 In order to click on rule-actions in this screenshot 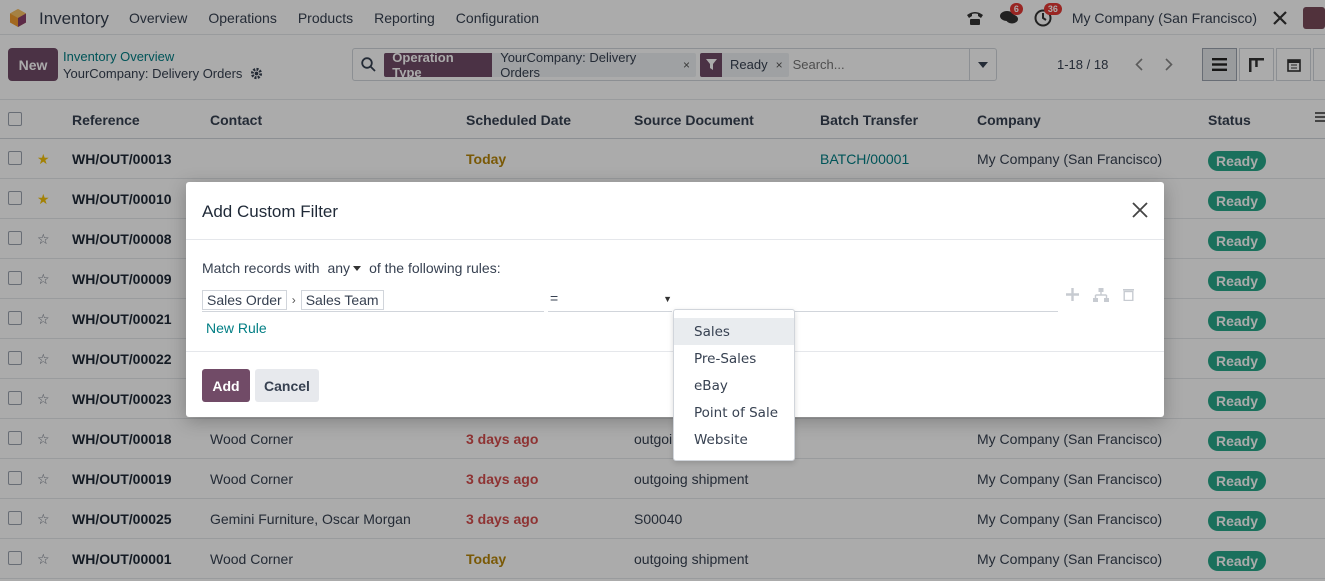, I will do `click(1100, 298)`.